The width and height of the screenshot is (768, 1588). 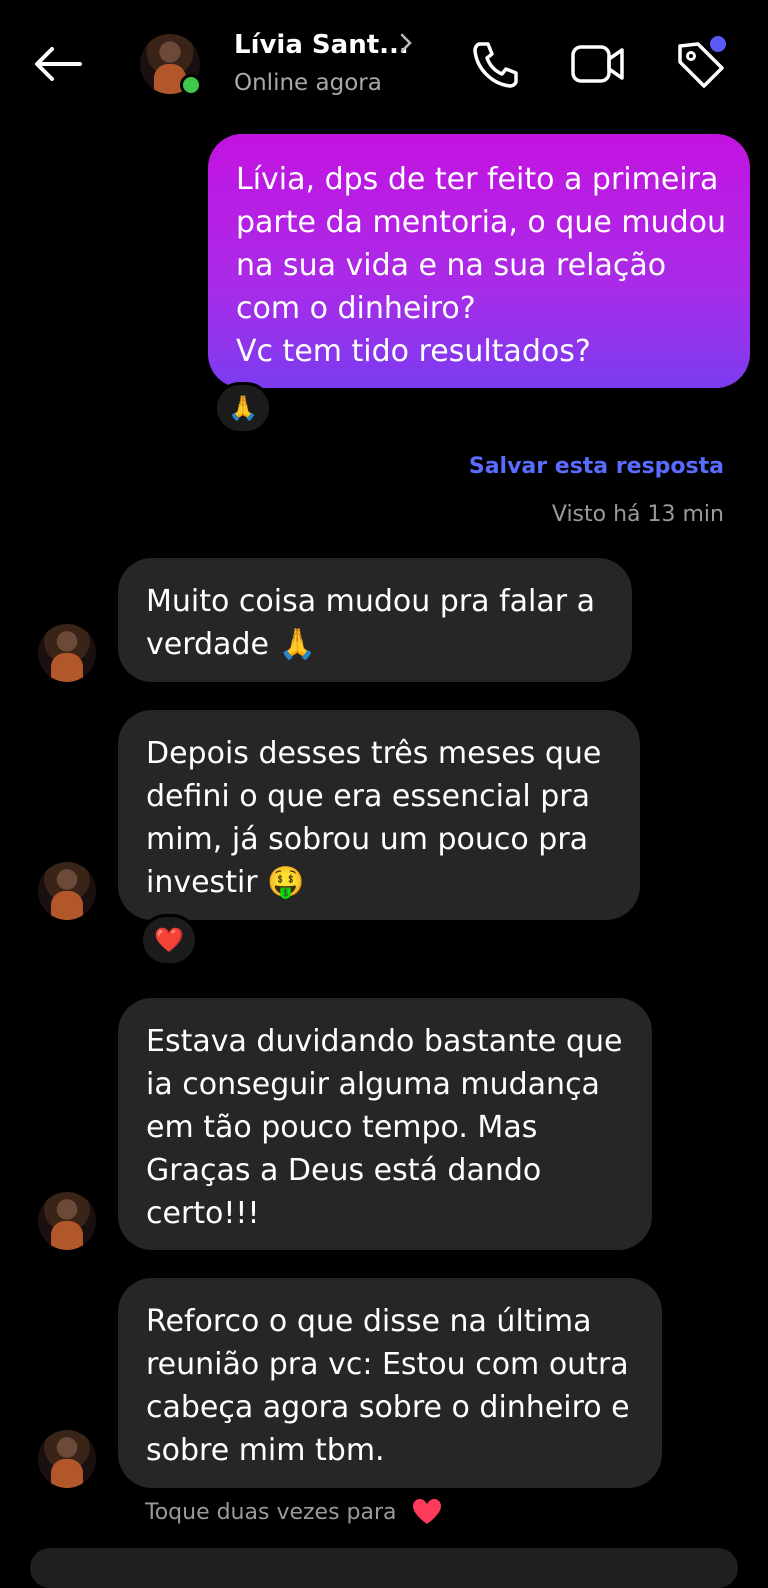 I want to click on received-message-bubble: Muito coisa mudou pra falar a verdade 🙏, so click(x=375, y=620).